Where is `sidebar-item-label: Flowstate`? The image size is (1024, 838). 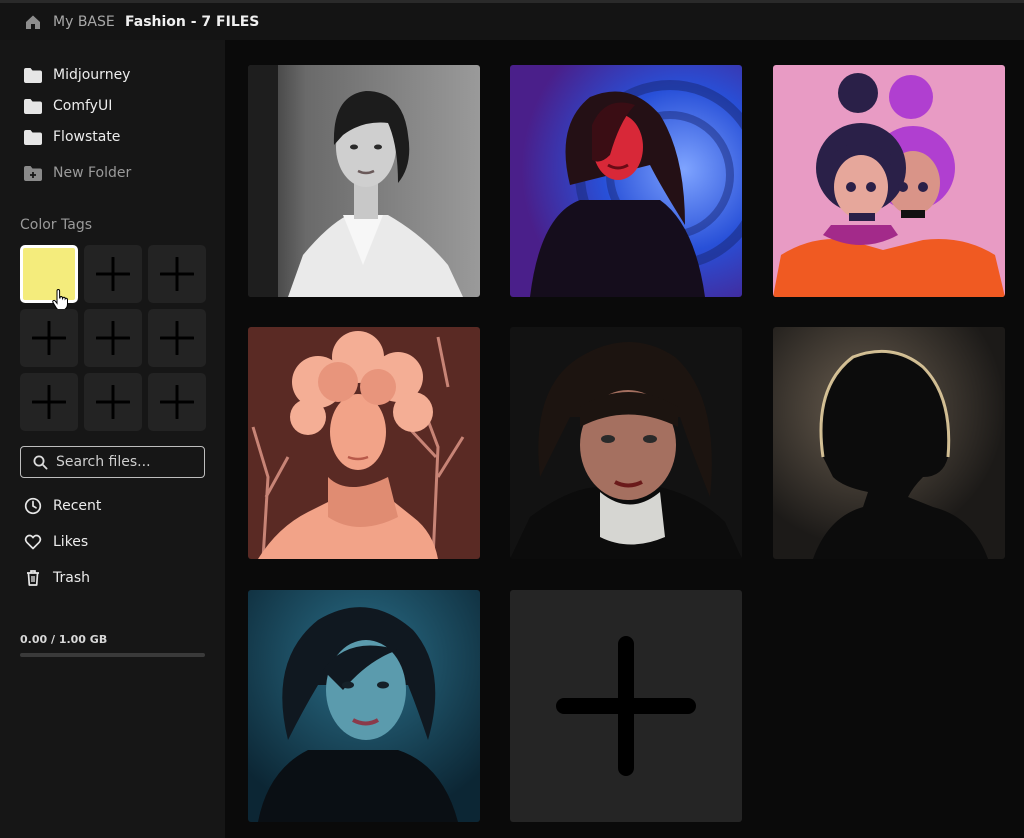
sidebar-item-label: Flowstate is located at coordinates (87, 137).